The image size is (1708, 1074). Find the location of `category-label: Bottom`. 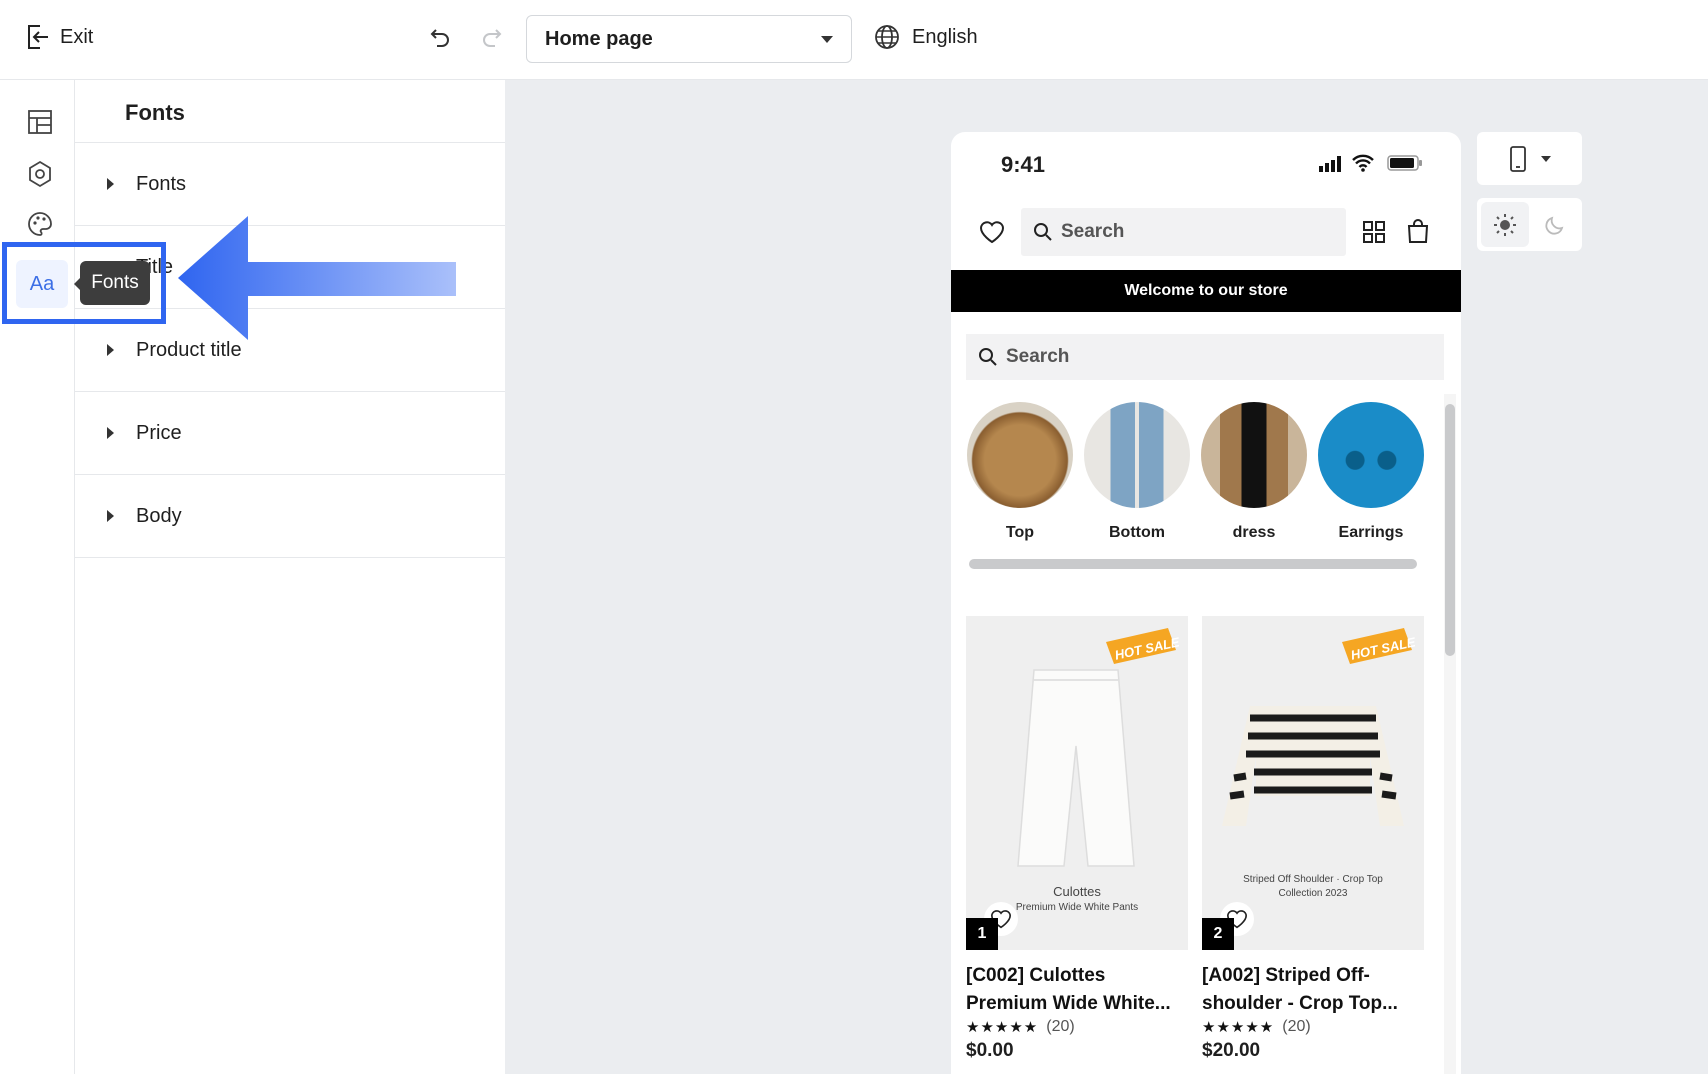

category-label: Bottom is located at coordinates (1137, 532).